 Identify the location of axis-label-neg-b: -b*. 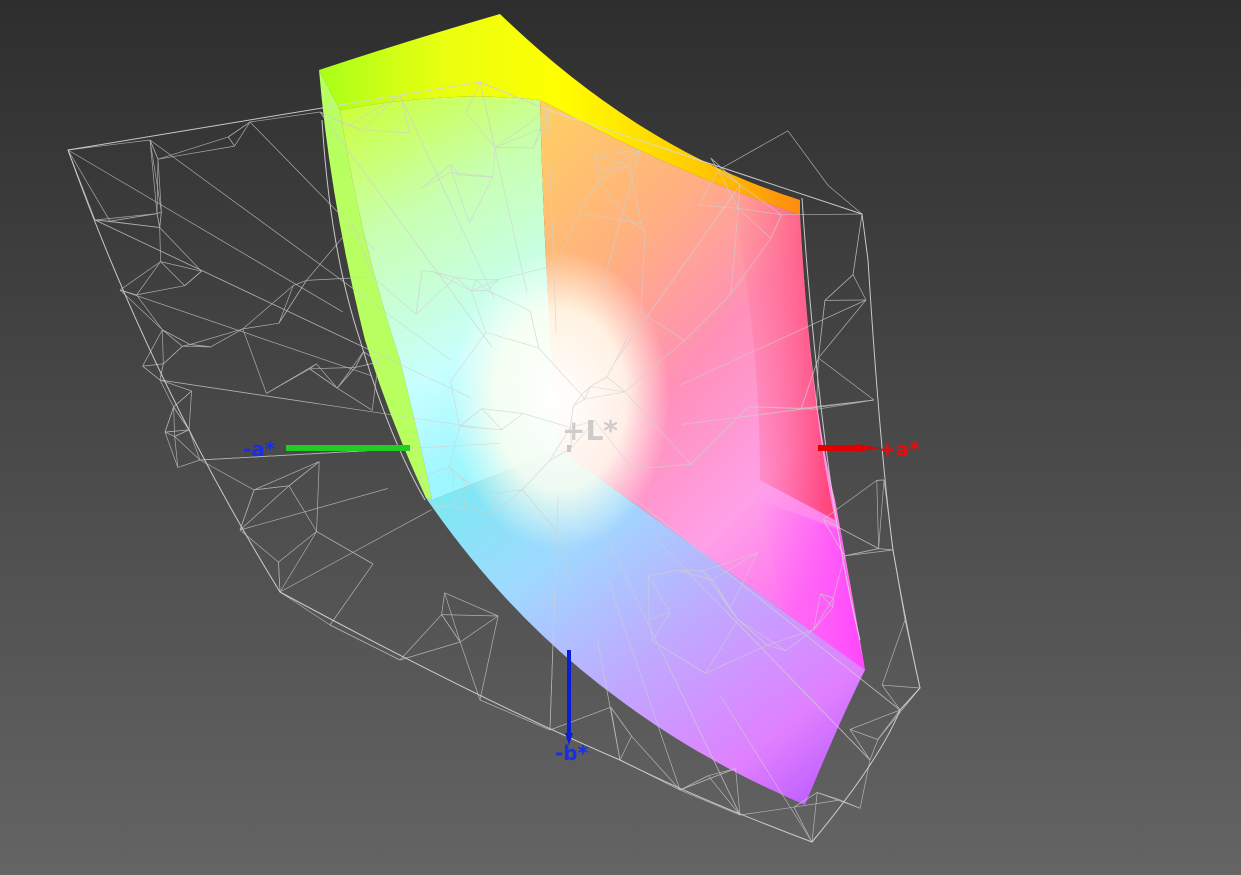
(572, 753).